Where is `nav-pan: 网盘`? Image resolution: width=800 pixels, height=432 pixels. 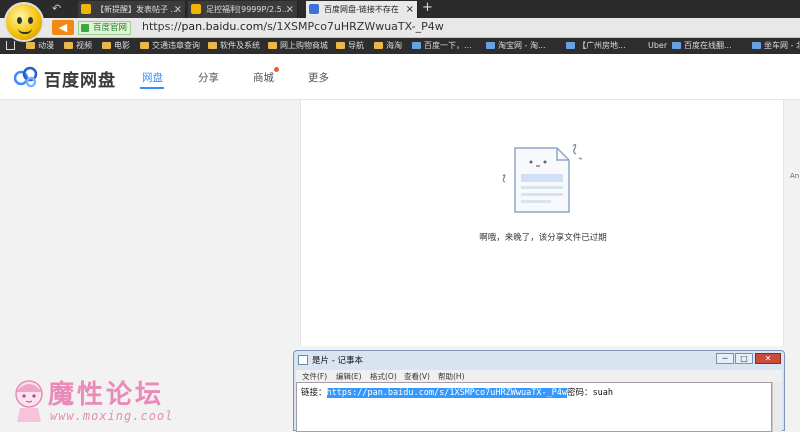 nav-pan: 网盘 is located at coordinates (152, 77).